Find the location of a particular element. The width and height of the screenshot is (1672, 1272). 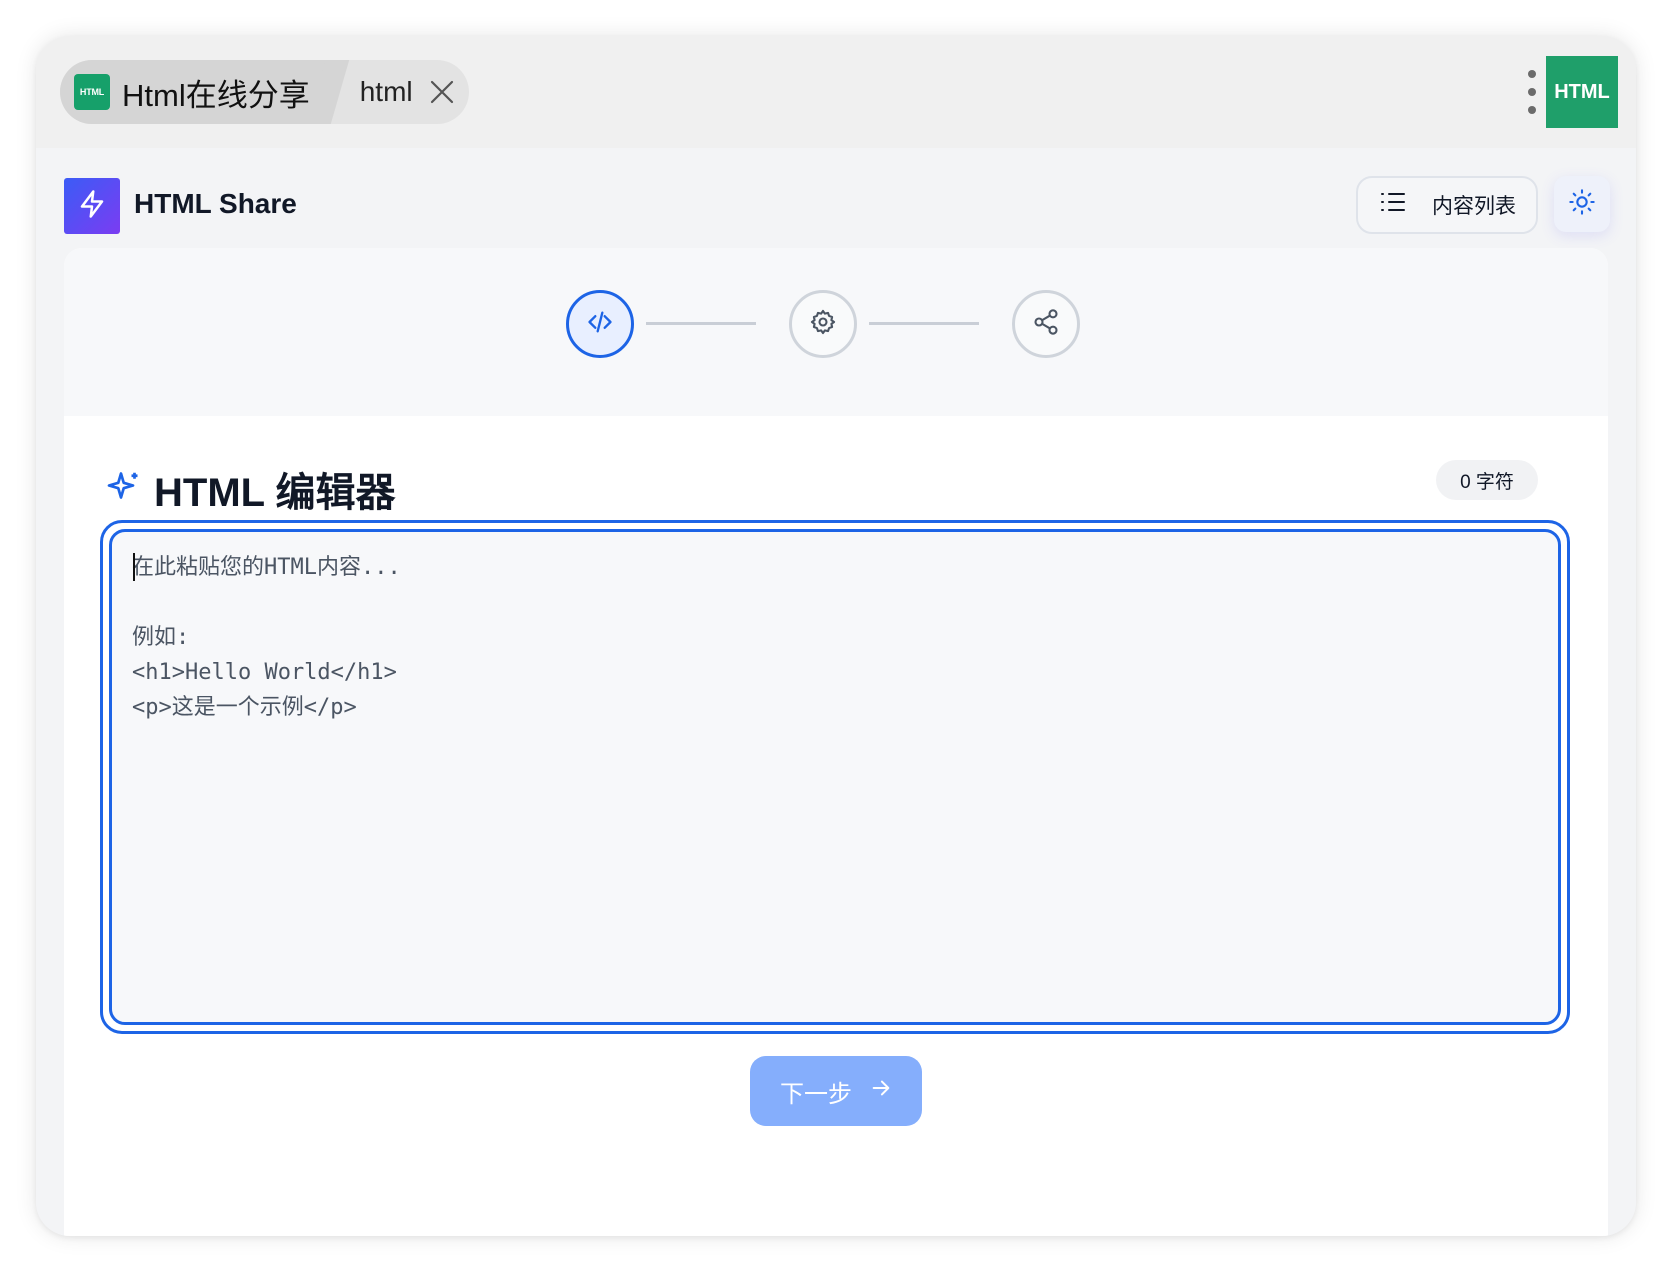

sun-icon is located at coordinates (1582, 204).